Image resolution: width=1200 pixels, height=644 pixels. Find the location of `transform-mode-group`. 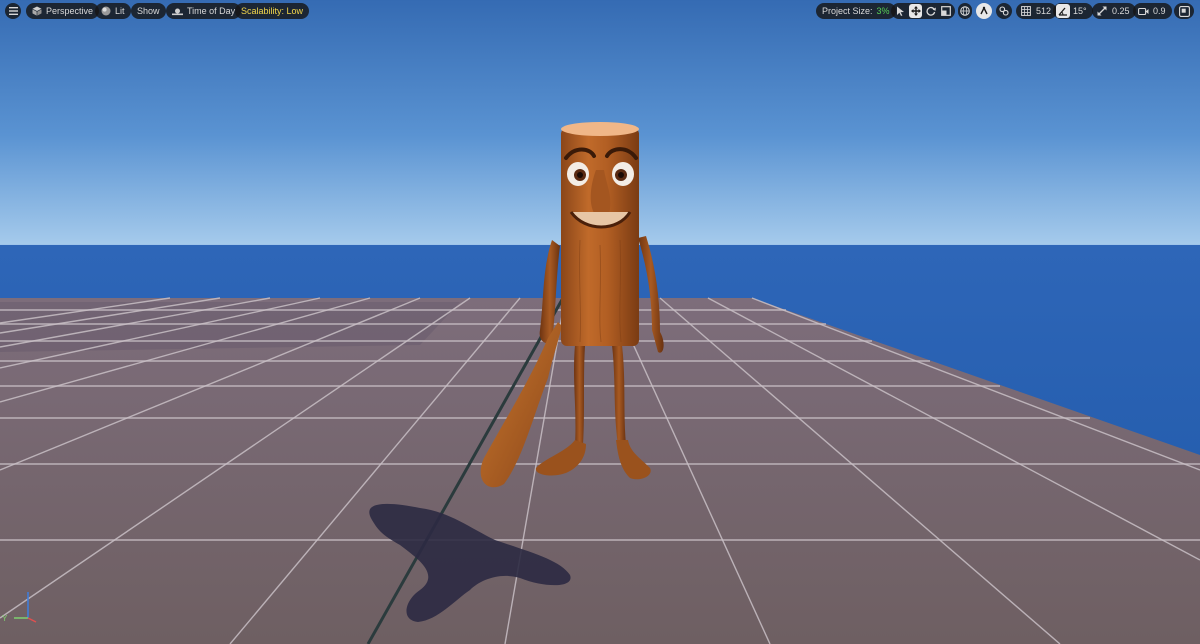

transform-mode-group is located at coordinates (923, 11).